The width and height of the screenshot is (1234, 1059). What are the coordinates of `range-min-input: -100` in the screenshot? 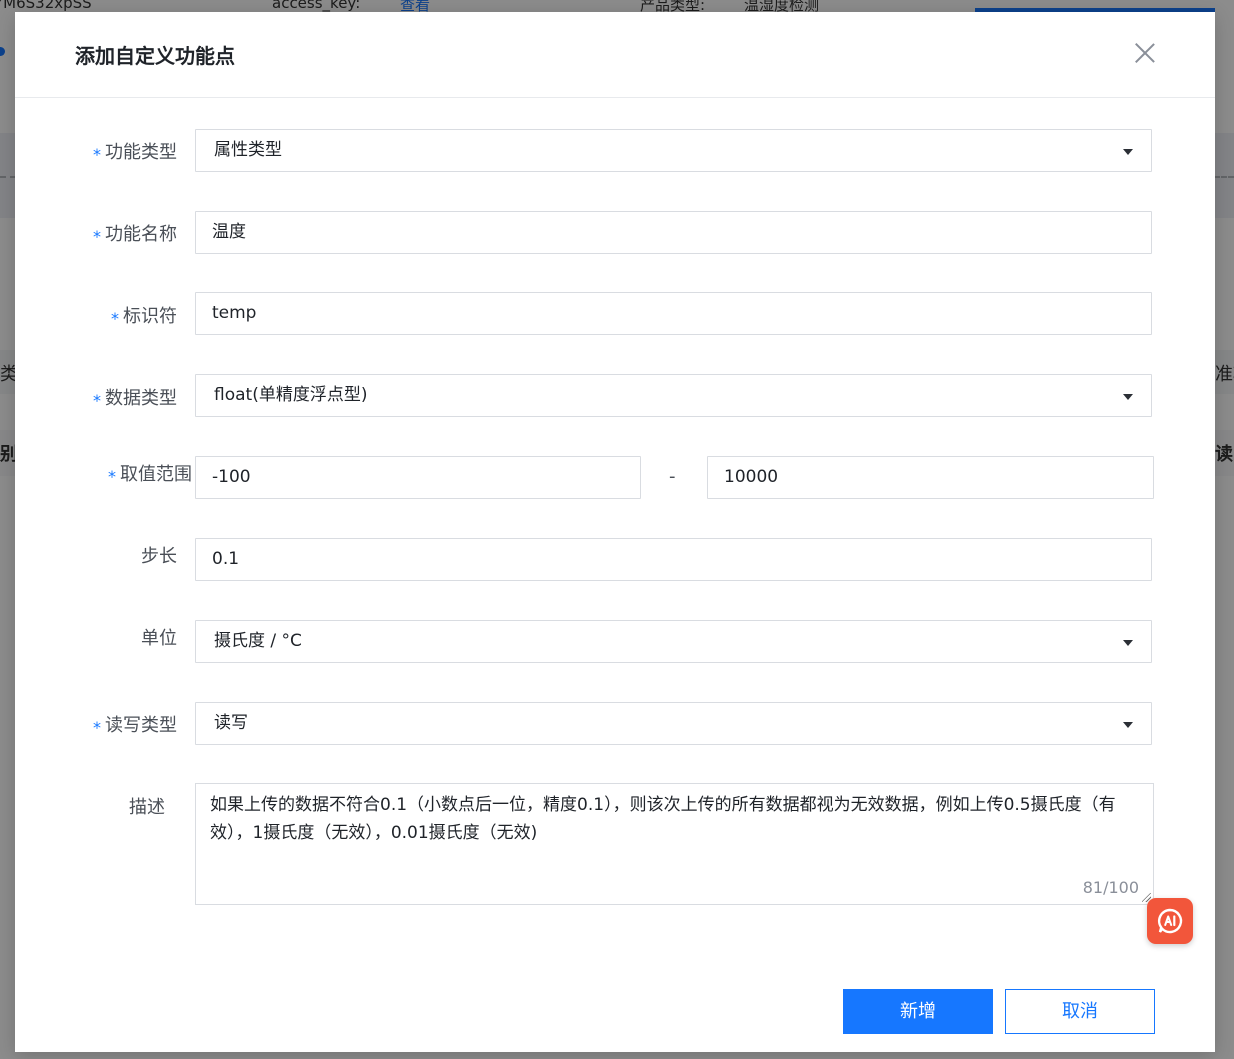 It's located at (418, 477).